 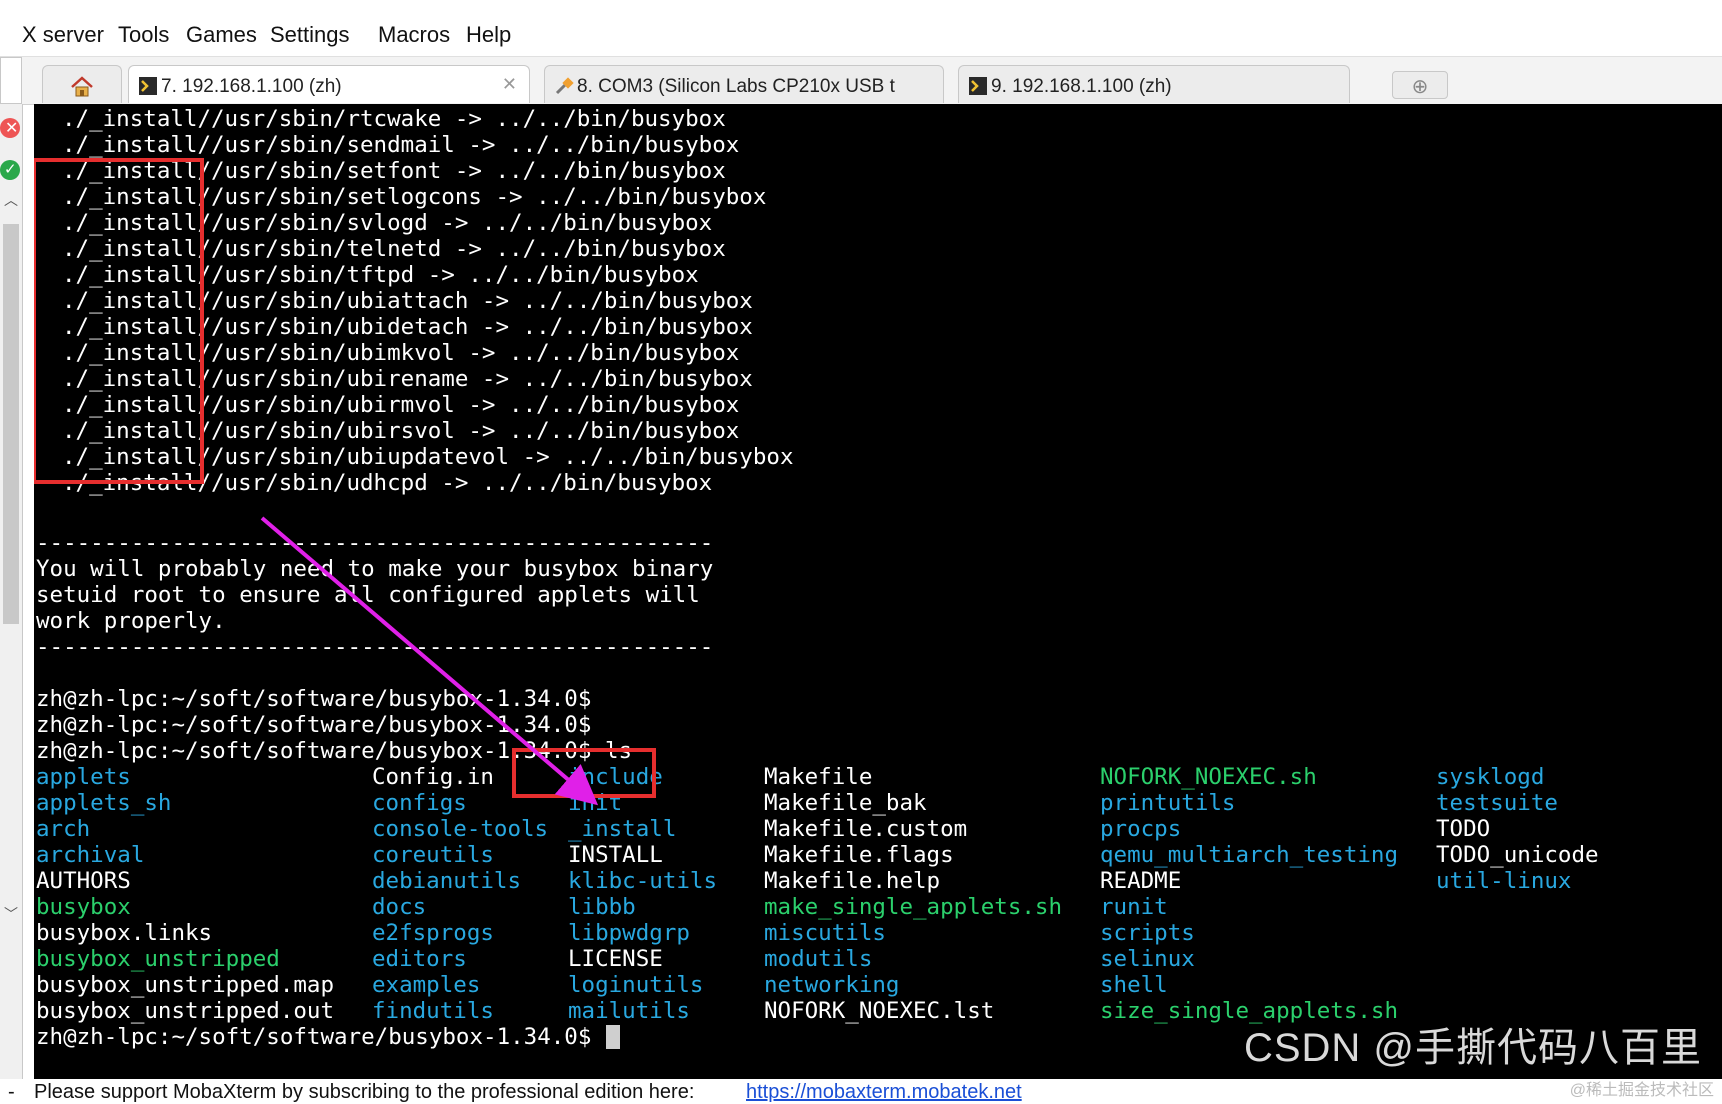 What do you see at coordinates (433, 933) in the screenshot?
I see `ls-entry: e2fsprogs` at bounding box center [433, 933].